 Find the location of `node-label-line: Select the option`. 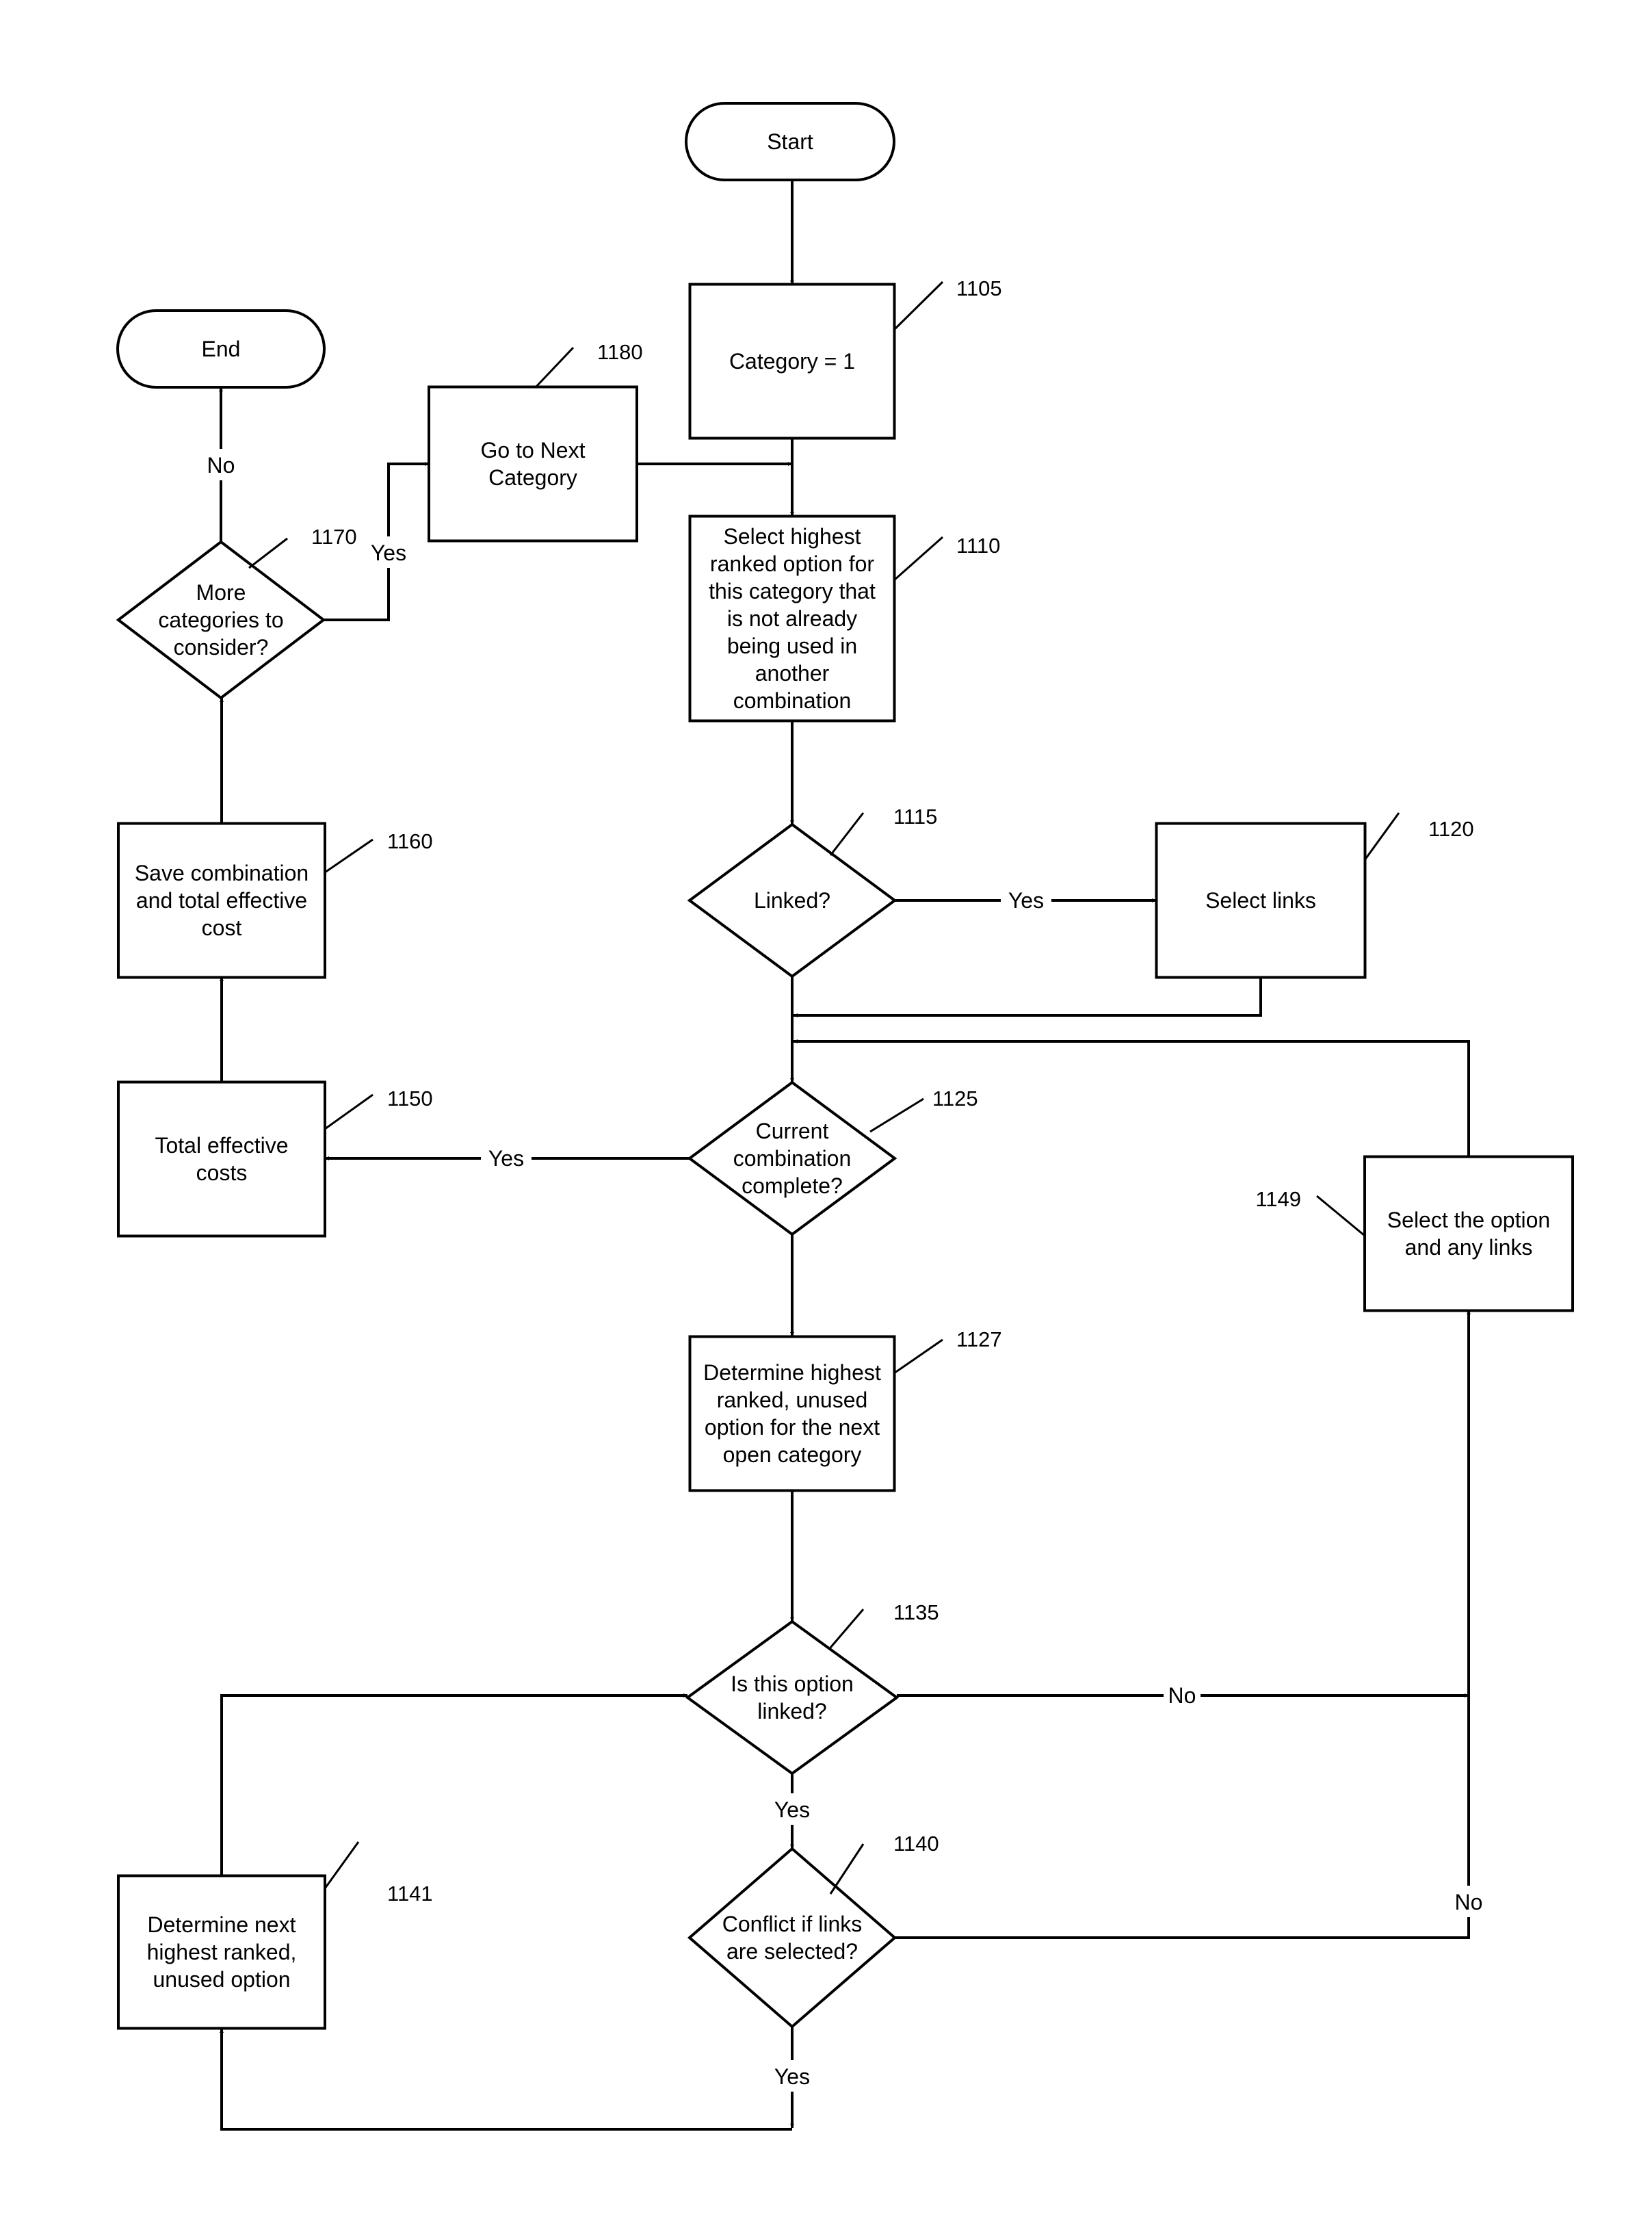

node-label-line: Select the option is located at coordinates (1468, 1220).